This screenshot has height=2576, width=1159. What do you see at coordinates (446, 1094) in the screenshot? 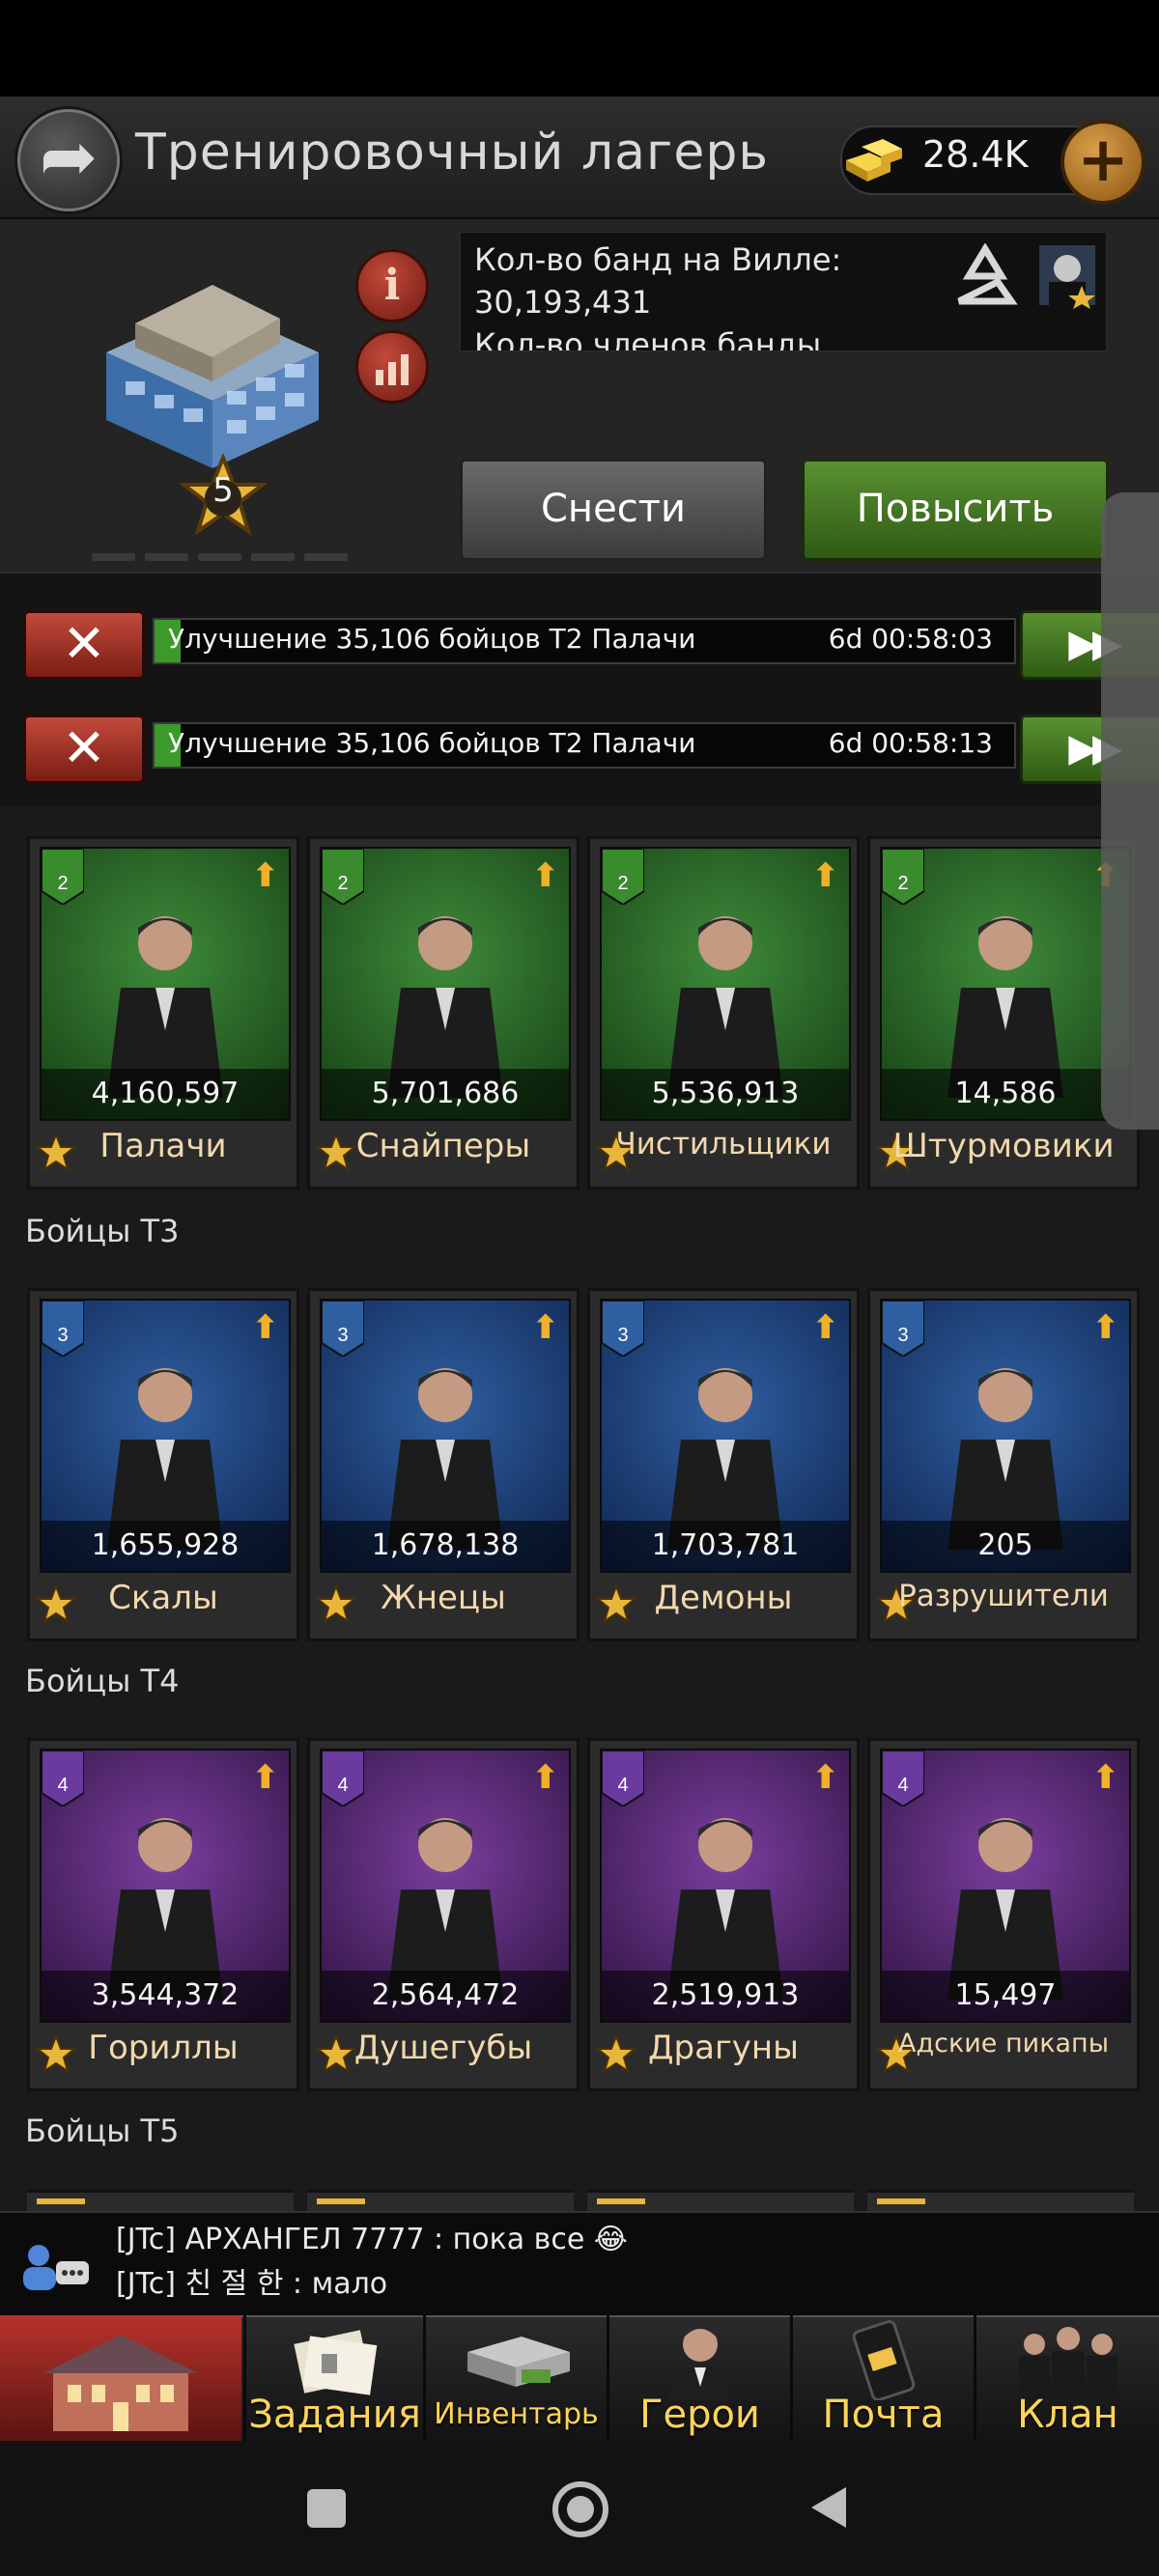
I see `unit-count: 5,701,686` at bounding box center [446, 1094].